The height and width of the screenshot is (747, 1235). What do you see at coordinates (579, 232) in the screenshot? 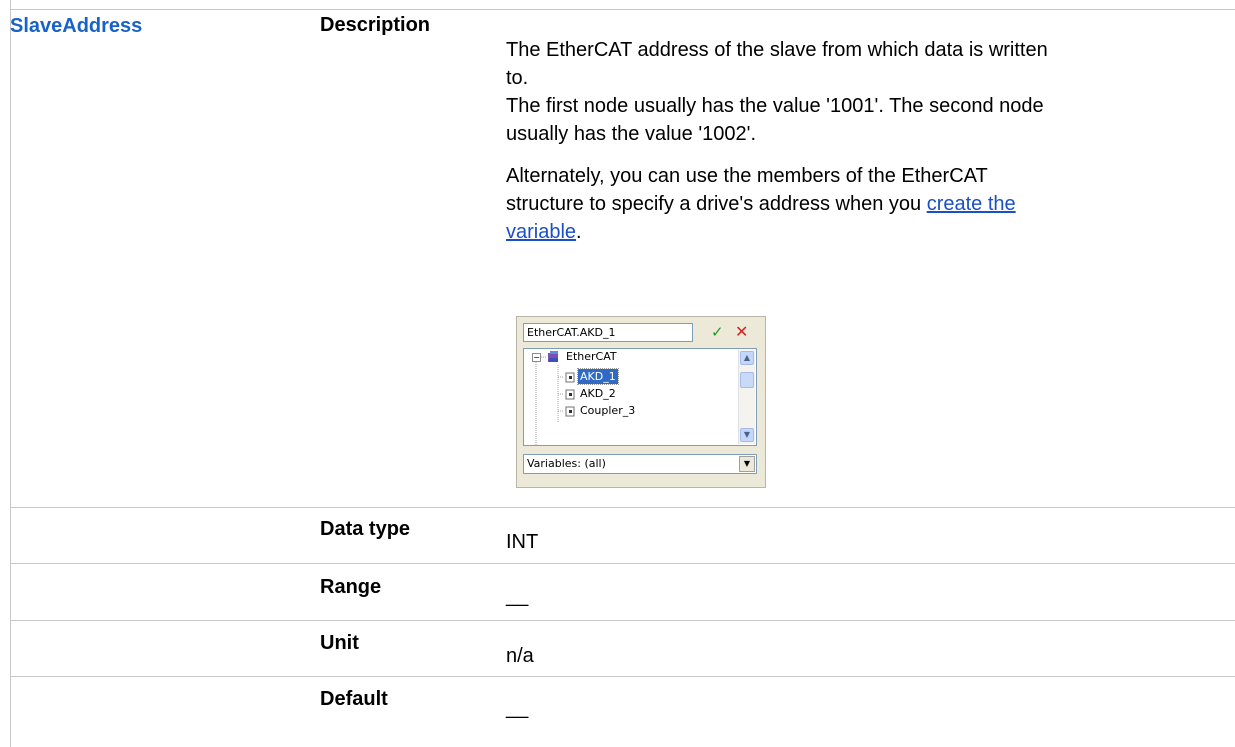
I see `desc-period: .` at bounding box center [579, 232].